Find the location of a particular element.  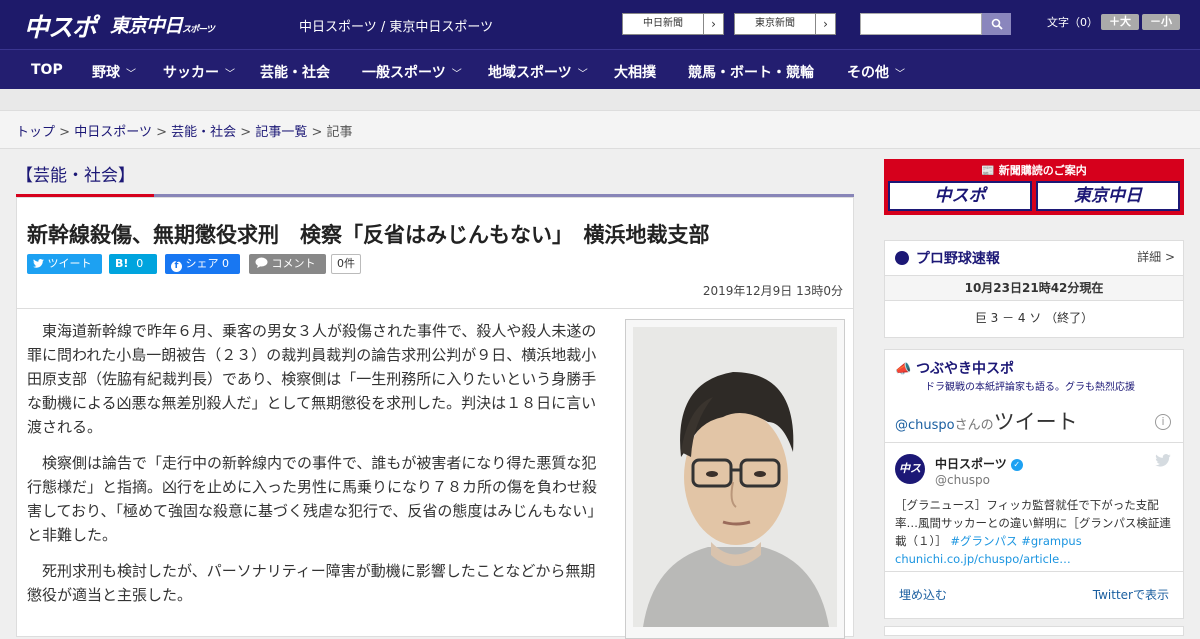

font-bigger-button: ＋大 is located at coordinates (1120, 22).